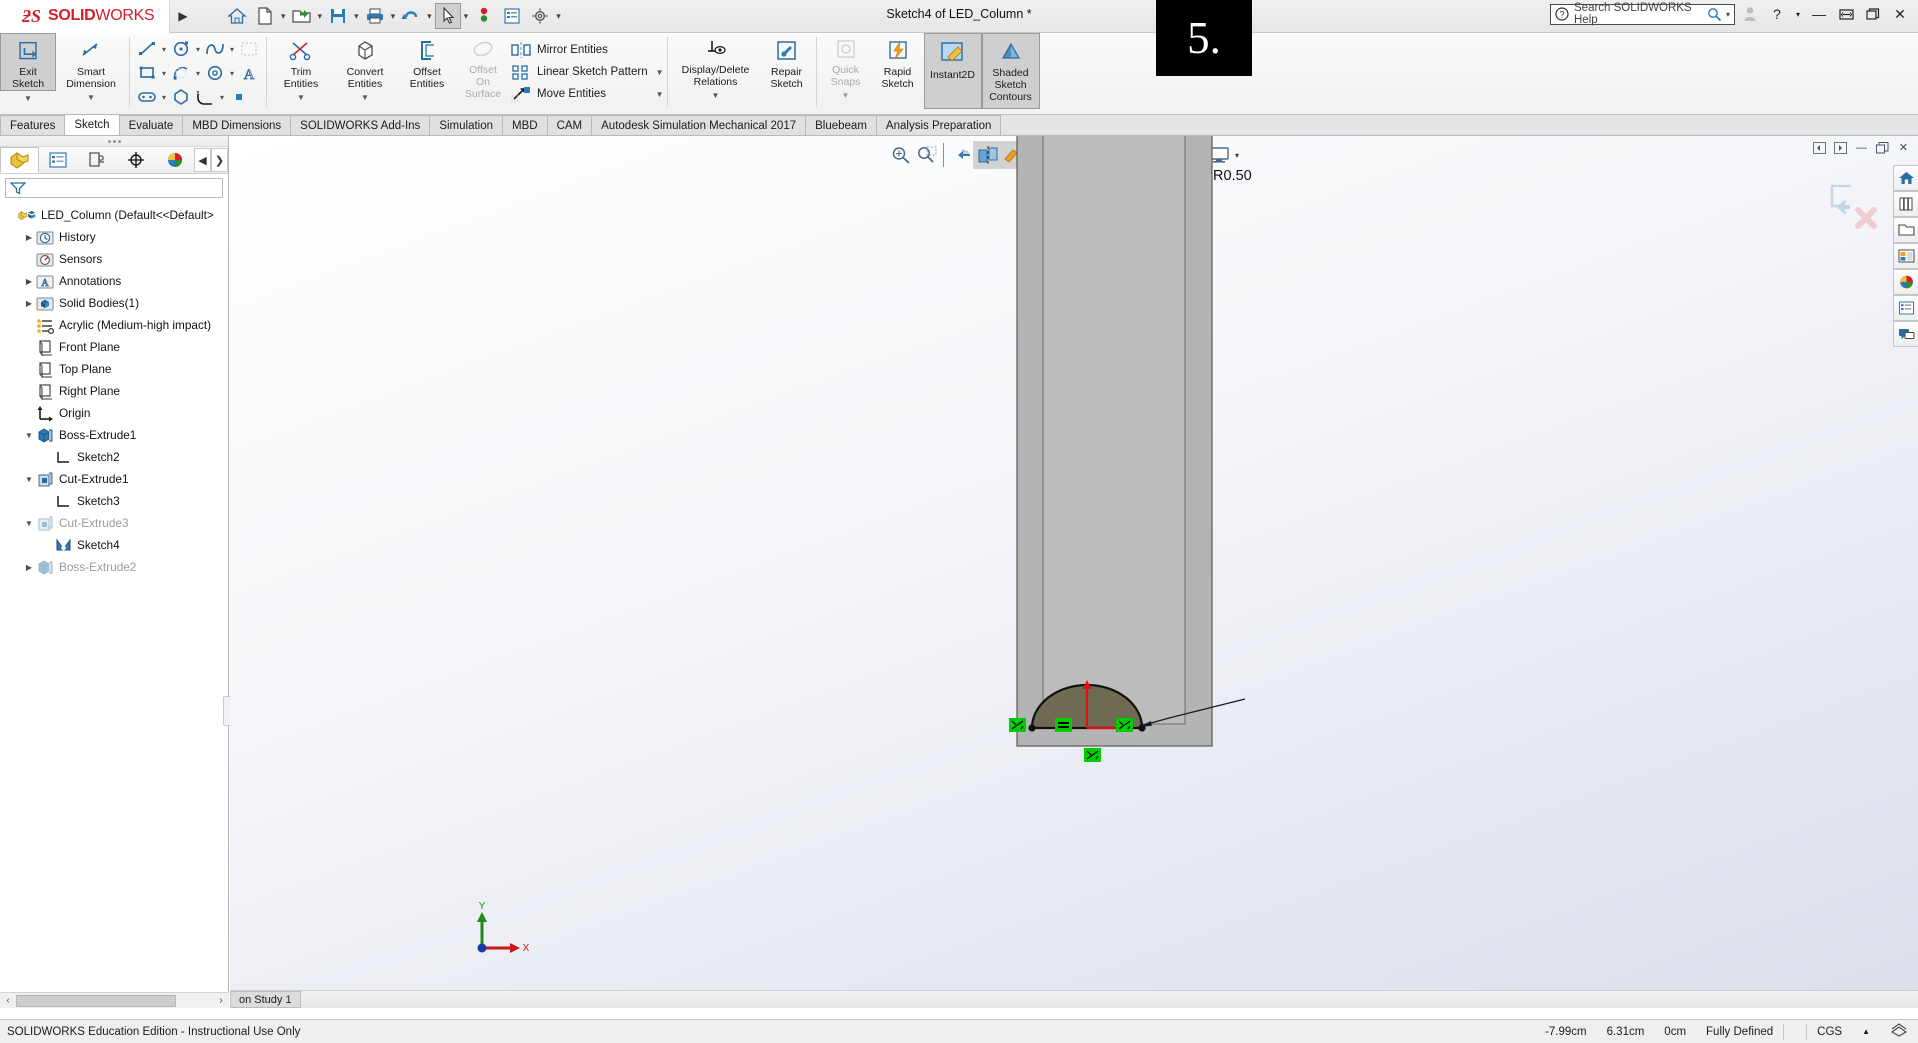 The height and width of the screenshot is (1043, 1918). I want to click on tab-mbd-dimensions: MBD Dimensions, so click(237, 125).